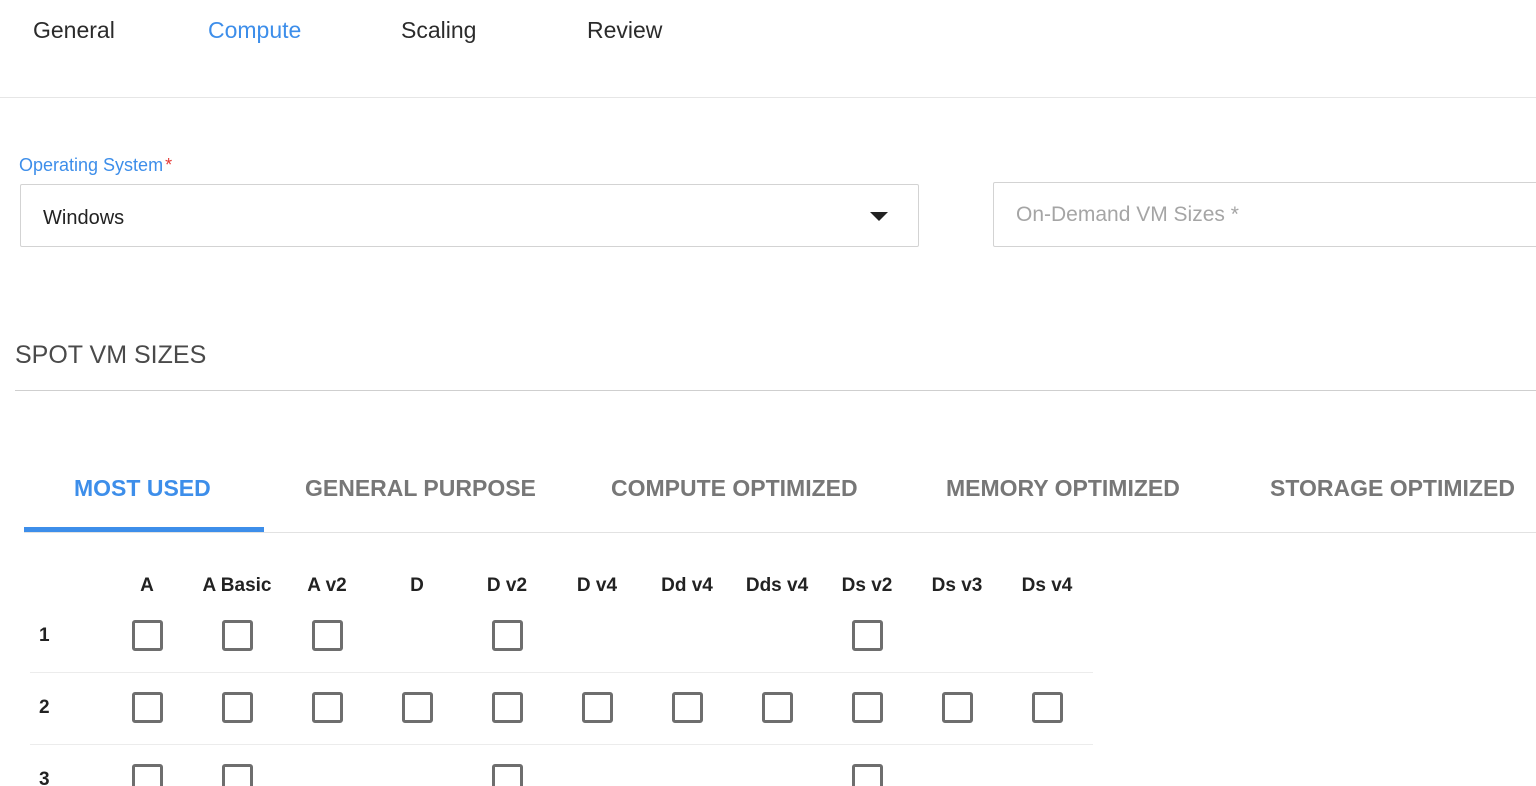 The image size is (1536, 786). I want to click on column-header-a-basic: A Basic, so click(237, 585).